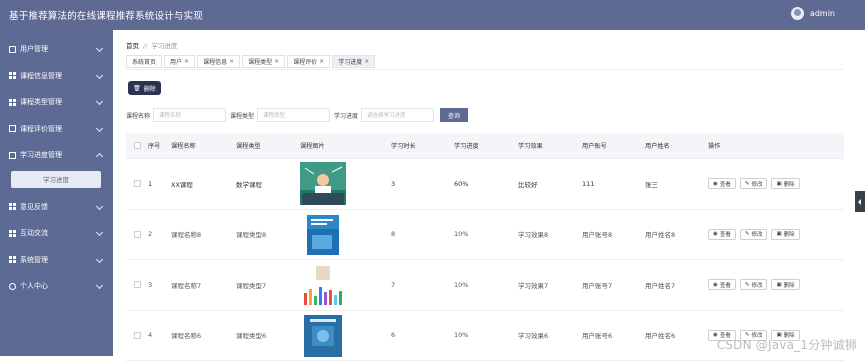 This screenshot has height=361, width=865. What do you see at coordinates (218, 61) in the screenshot?
I see `tab-course-info: 课程信息×` at bounding box center [218, 61].